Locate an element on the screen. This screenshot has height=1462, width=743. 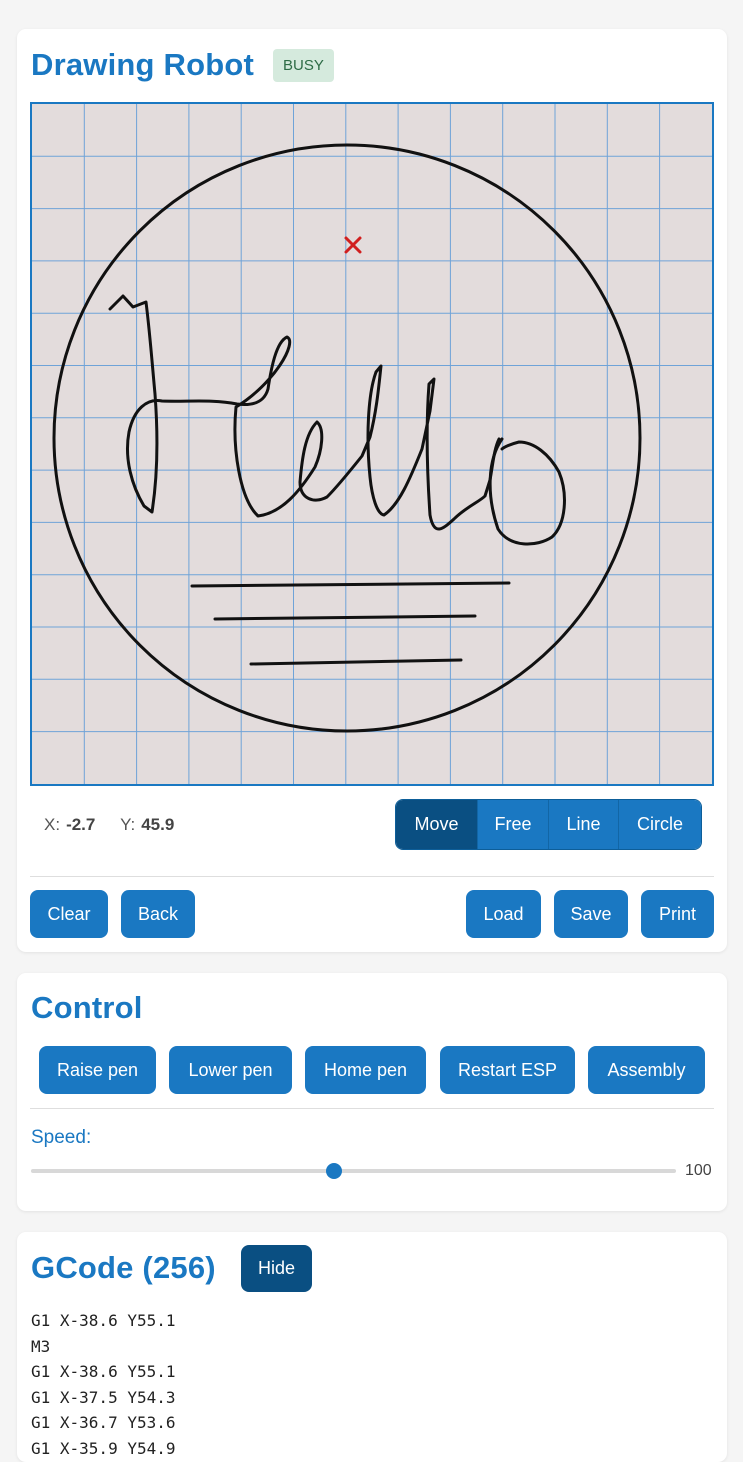
mode-line-button: Line is located at coordinates (583, 824).